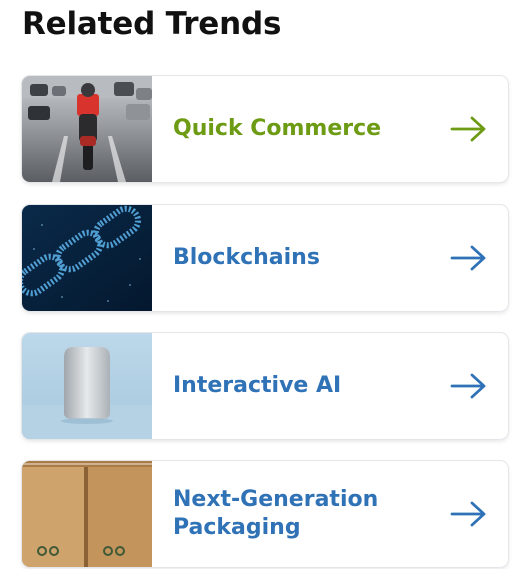 The width and height of the screenshot is (514, 569). Describe the element at coordinates (87, 129) in the screenshot. I see `motorbike-delivery-image` at that location.